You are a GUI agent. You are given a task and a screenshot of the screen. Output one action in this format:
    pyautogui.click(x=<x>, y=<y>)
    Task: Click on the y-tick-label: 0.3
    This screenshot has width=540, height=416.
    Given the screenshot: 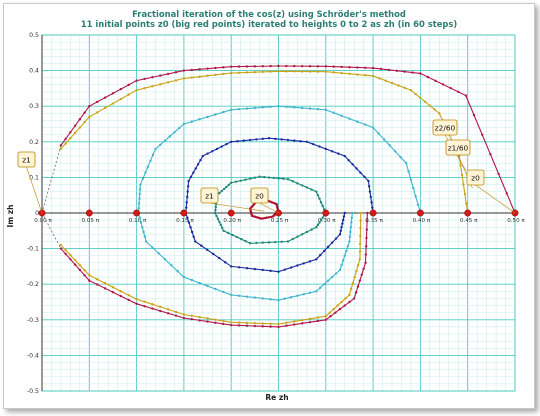 What is the action you would take?
    pyautogui.click(x=34, y=106)
    